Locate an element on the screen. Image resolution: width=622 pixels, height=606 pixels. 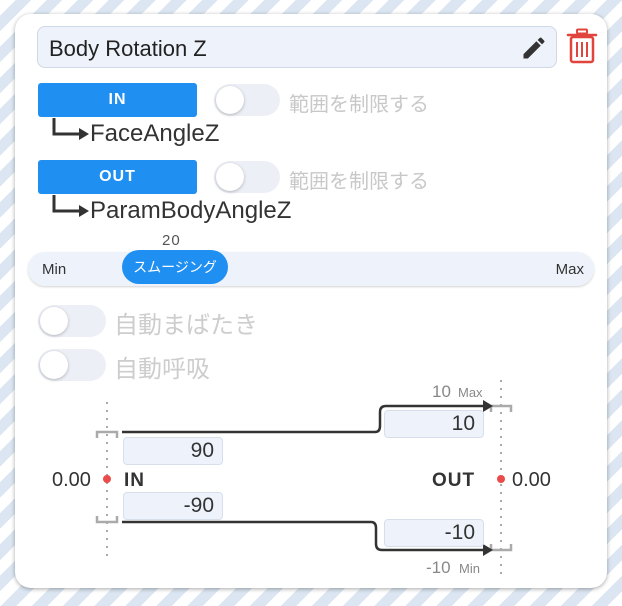
out-min-input: -10 is located at coordinates (434, 533).